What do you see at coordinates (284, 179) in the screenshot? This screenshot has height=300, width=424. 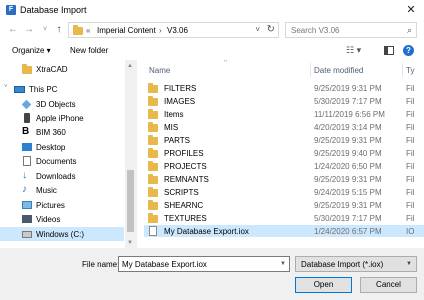 I see `table-row: REMNANTS 9/25/2019 9:31 PM Fil` at bounding box center [284, 179].